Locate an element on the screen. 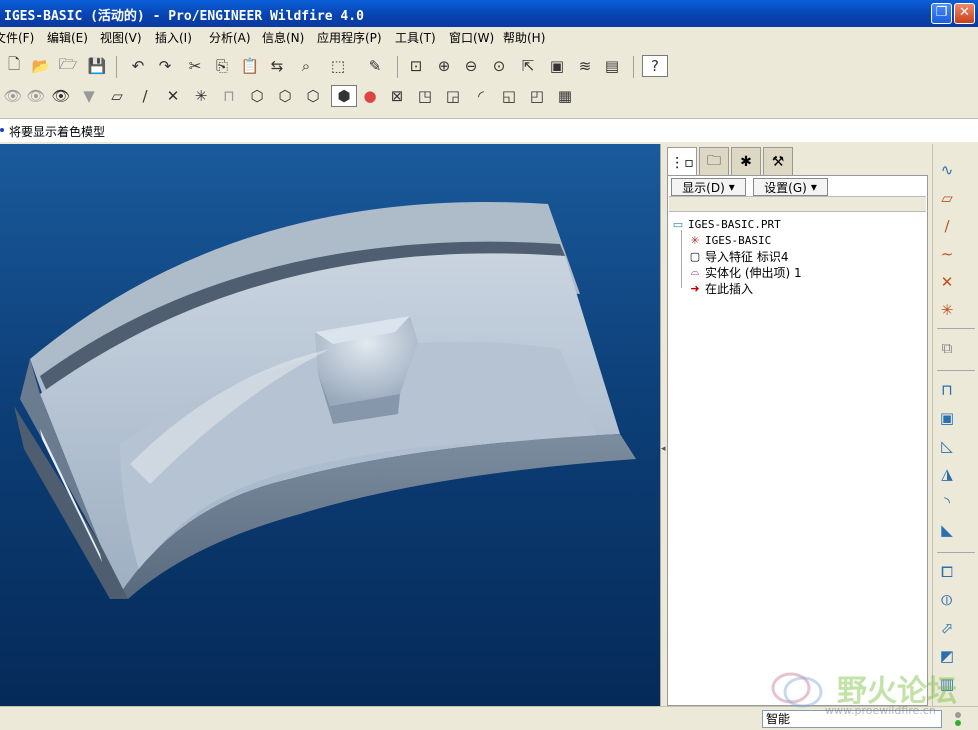  spin-center-icon: ⊓ is located at coordinates (229, 96).